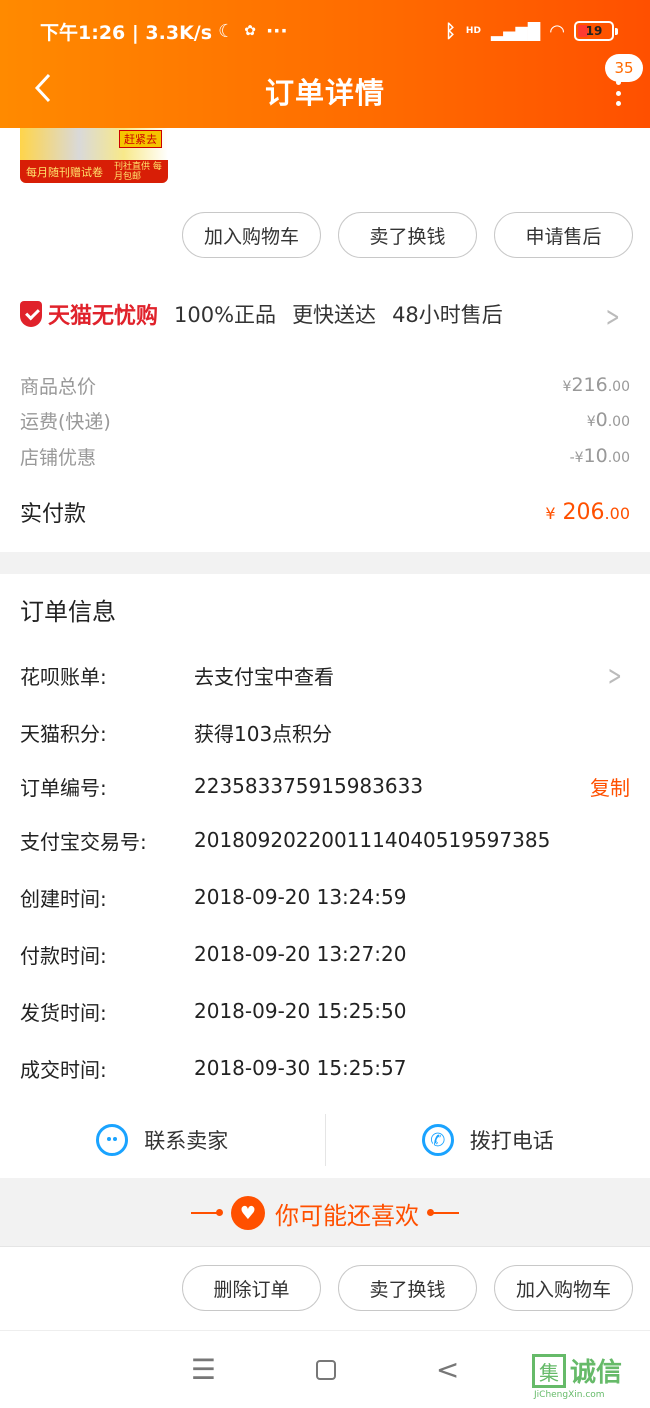 The height and width of the screenshot is (1408, 650). Describe the element at coordinates (334, 315) in the screenshot. I see `feature-fast-delivery: 更快送达` at that location.